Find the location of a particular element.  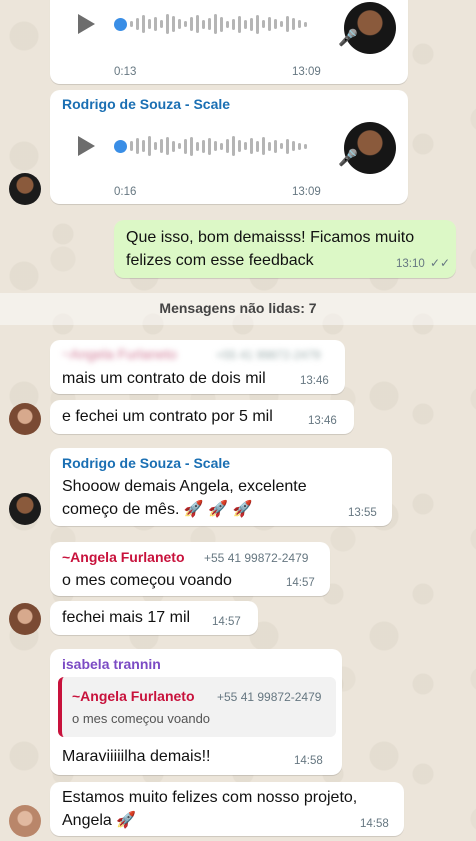

unread-label: Mensagens não lidas: 7 is located at coordinates (238, 308).